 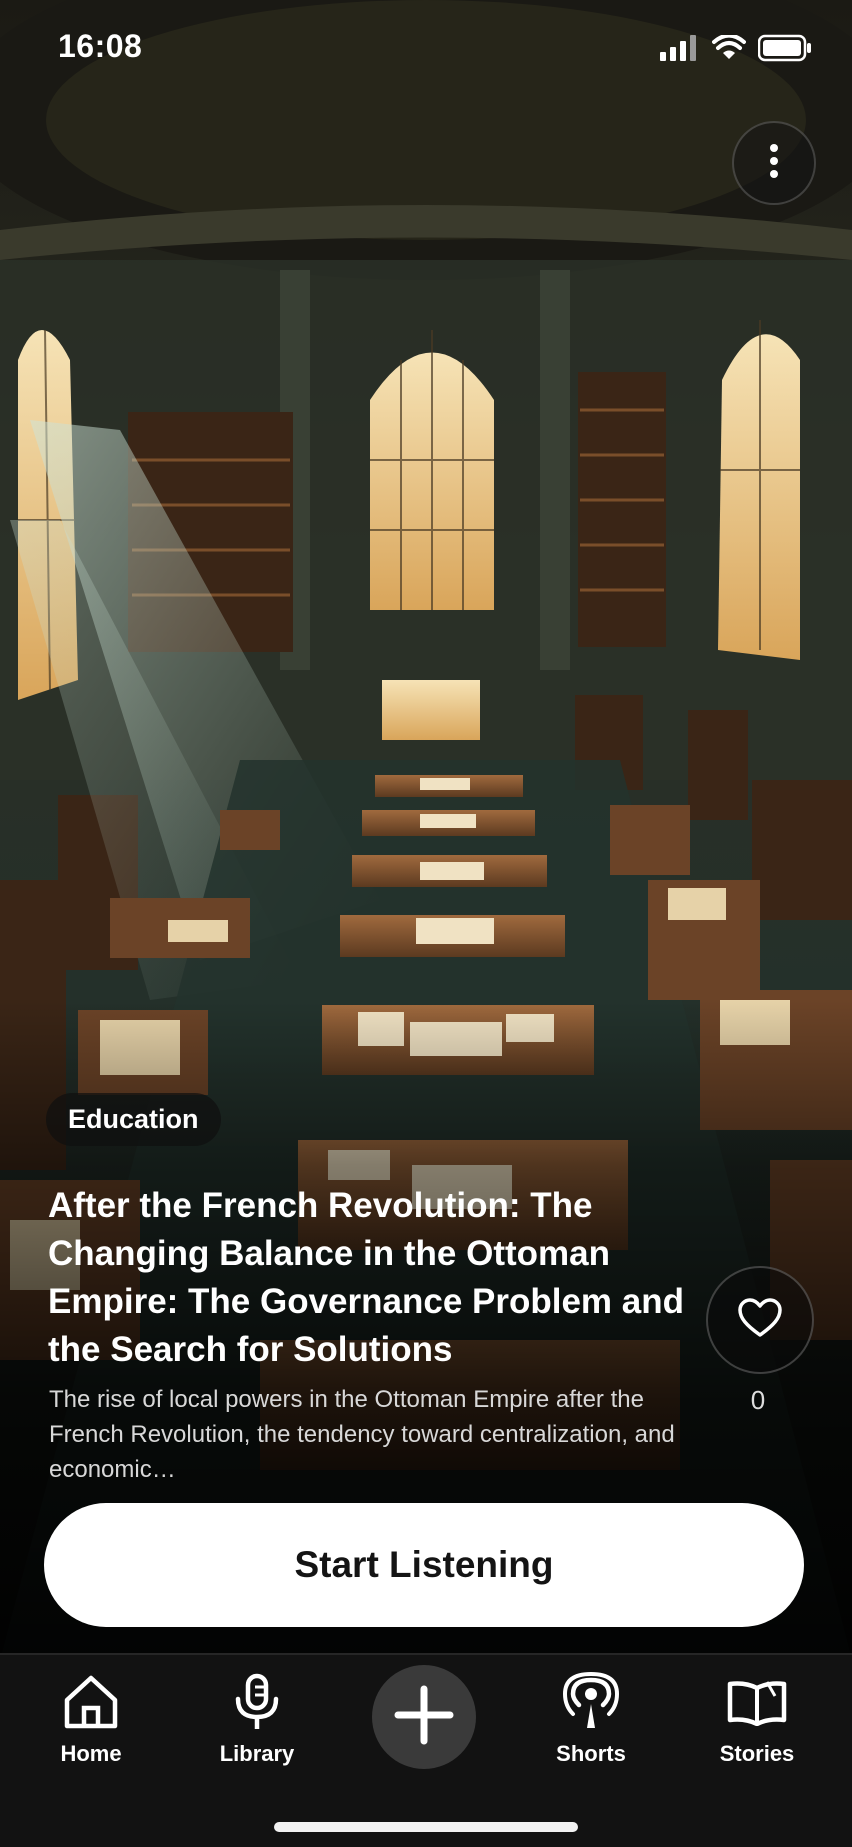 I want to click on wifi-icon, so click(x=729, y=49).